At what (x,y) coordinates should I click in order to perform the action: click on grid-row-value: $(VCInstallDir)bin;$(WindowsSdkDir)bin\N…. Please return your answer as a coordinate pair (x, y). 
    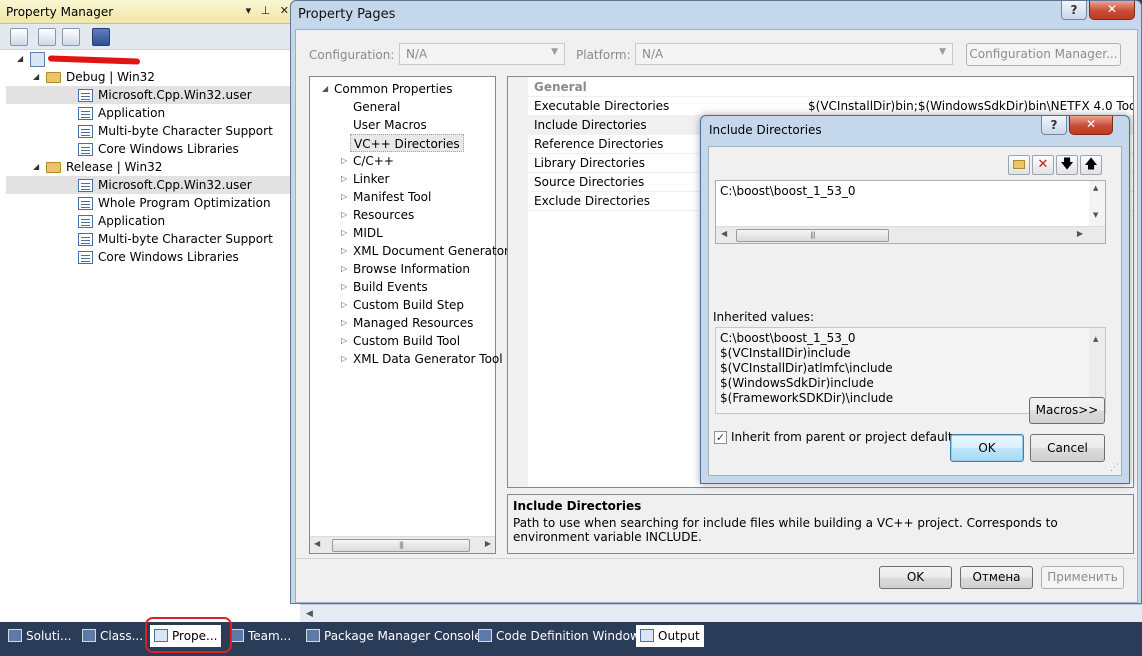
    Looking at the image, I should click on (970, 106).